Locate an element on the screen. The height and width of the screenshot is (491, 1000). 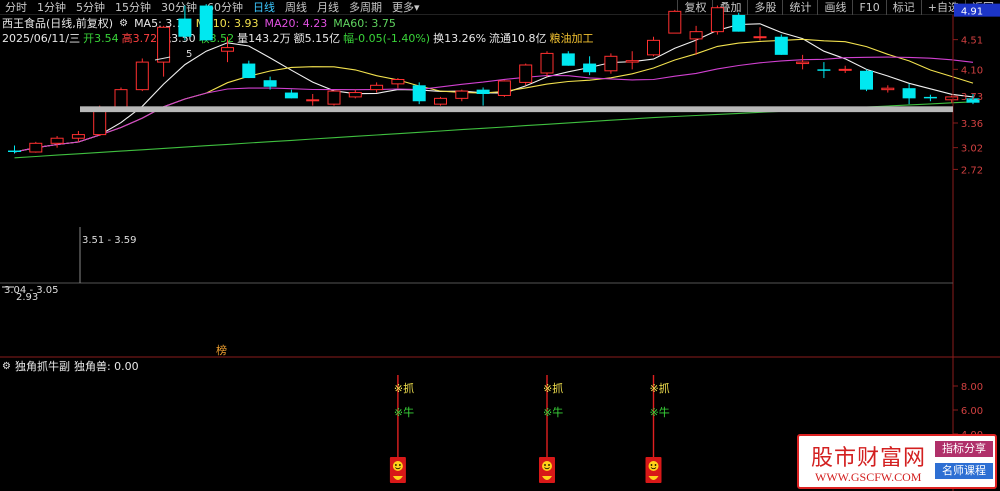
sub-panel-gear-icon: ⚙ is located at coordinates (6, 366).